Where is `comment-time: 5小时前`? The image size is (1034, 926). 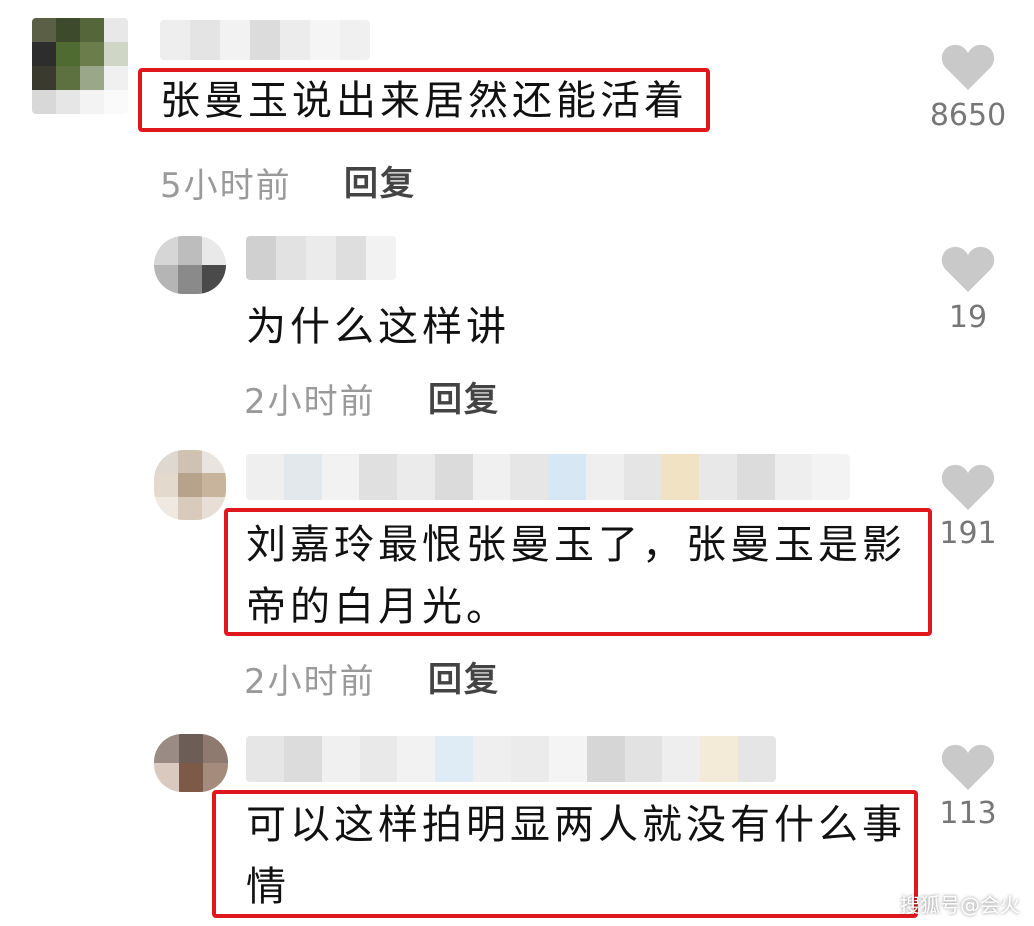 comment-time: 5小时前 is located at coordinates (226, 186).